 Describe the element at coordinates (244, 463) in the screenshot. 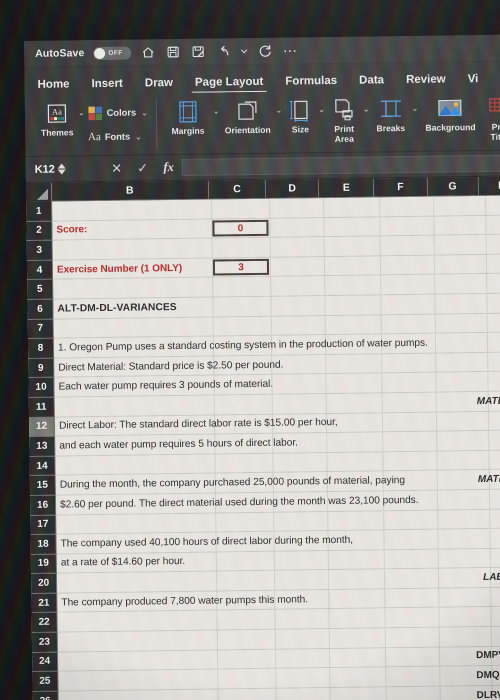

I see `cell-C14` at that location.